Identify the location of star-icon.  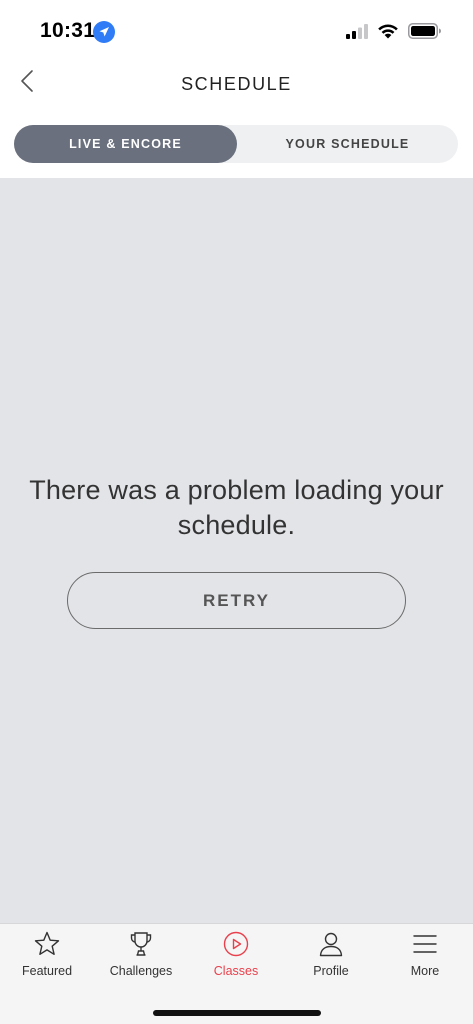
(47, 944).